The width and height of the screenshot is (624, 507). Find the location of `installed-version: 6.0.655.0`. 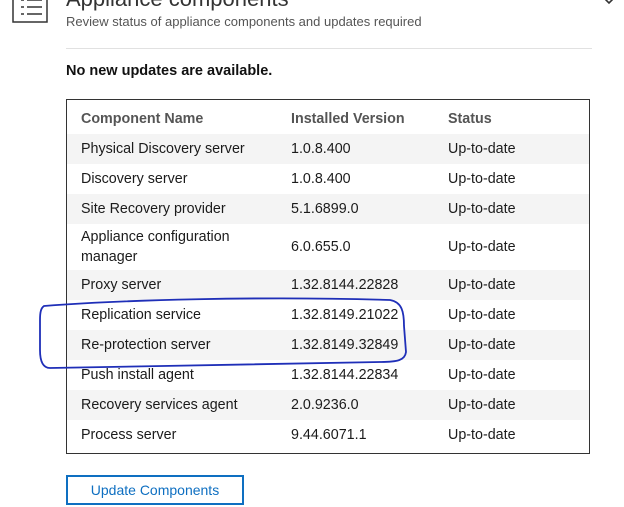

installed-version: 6.0.655.0 is located at coordinates (321, 247).